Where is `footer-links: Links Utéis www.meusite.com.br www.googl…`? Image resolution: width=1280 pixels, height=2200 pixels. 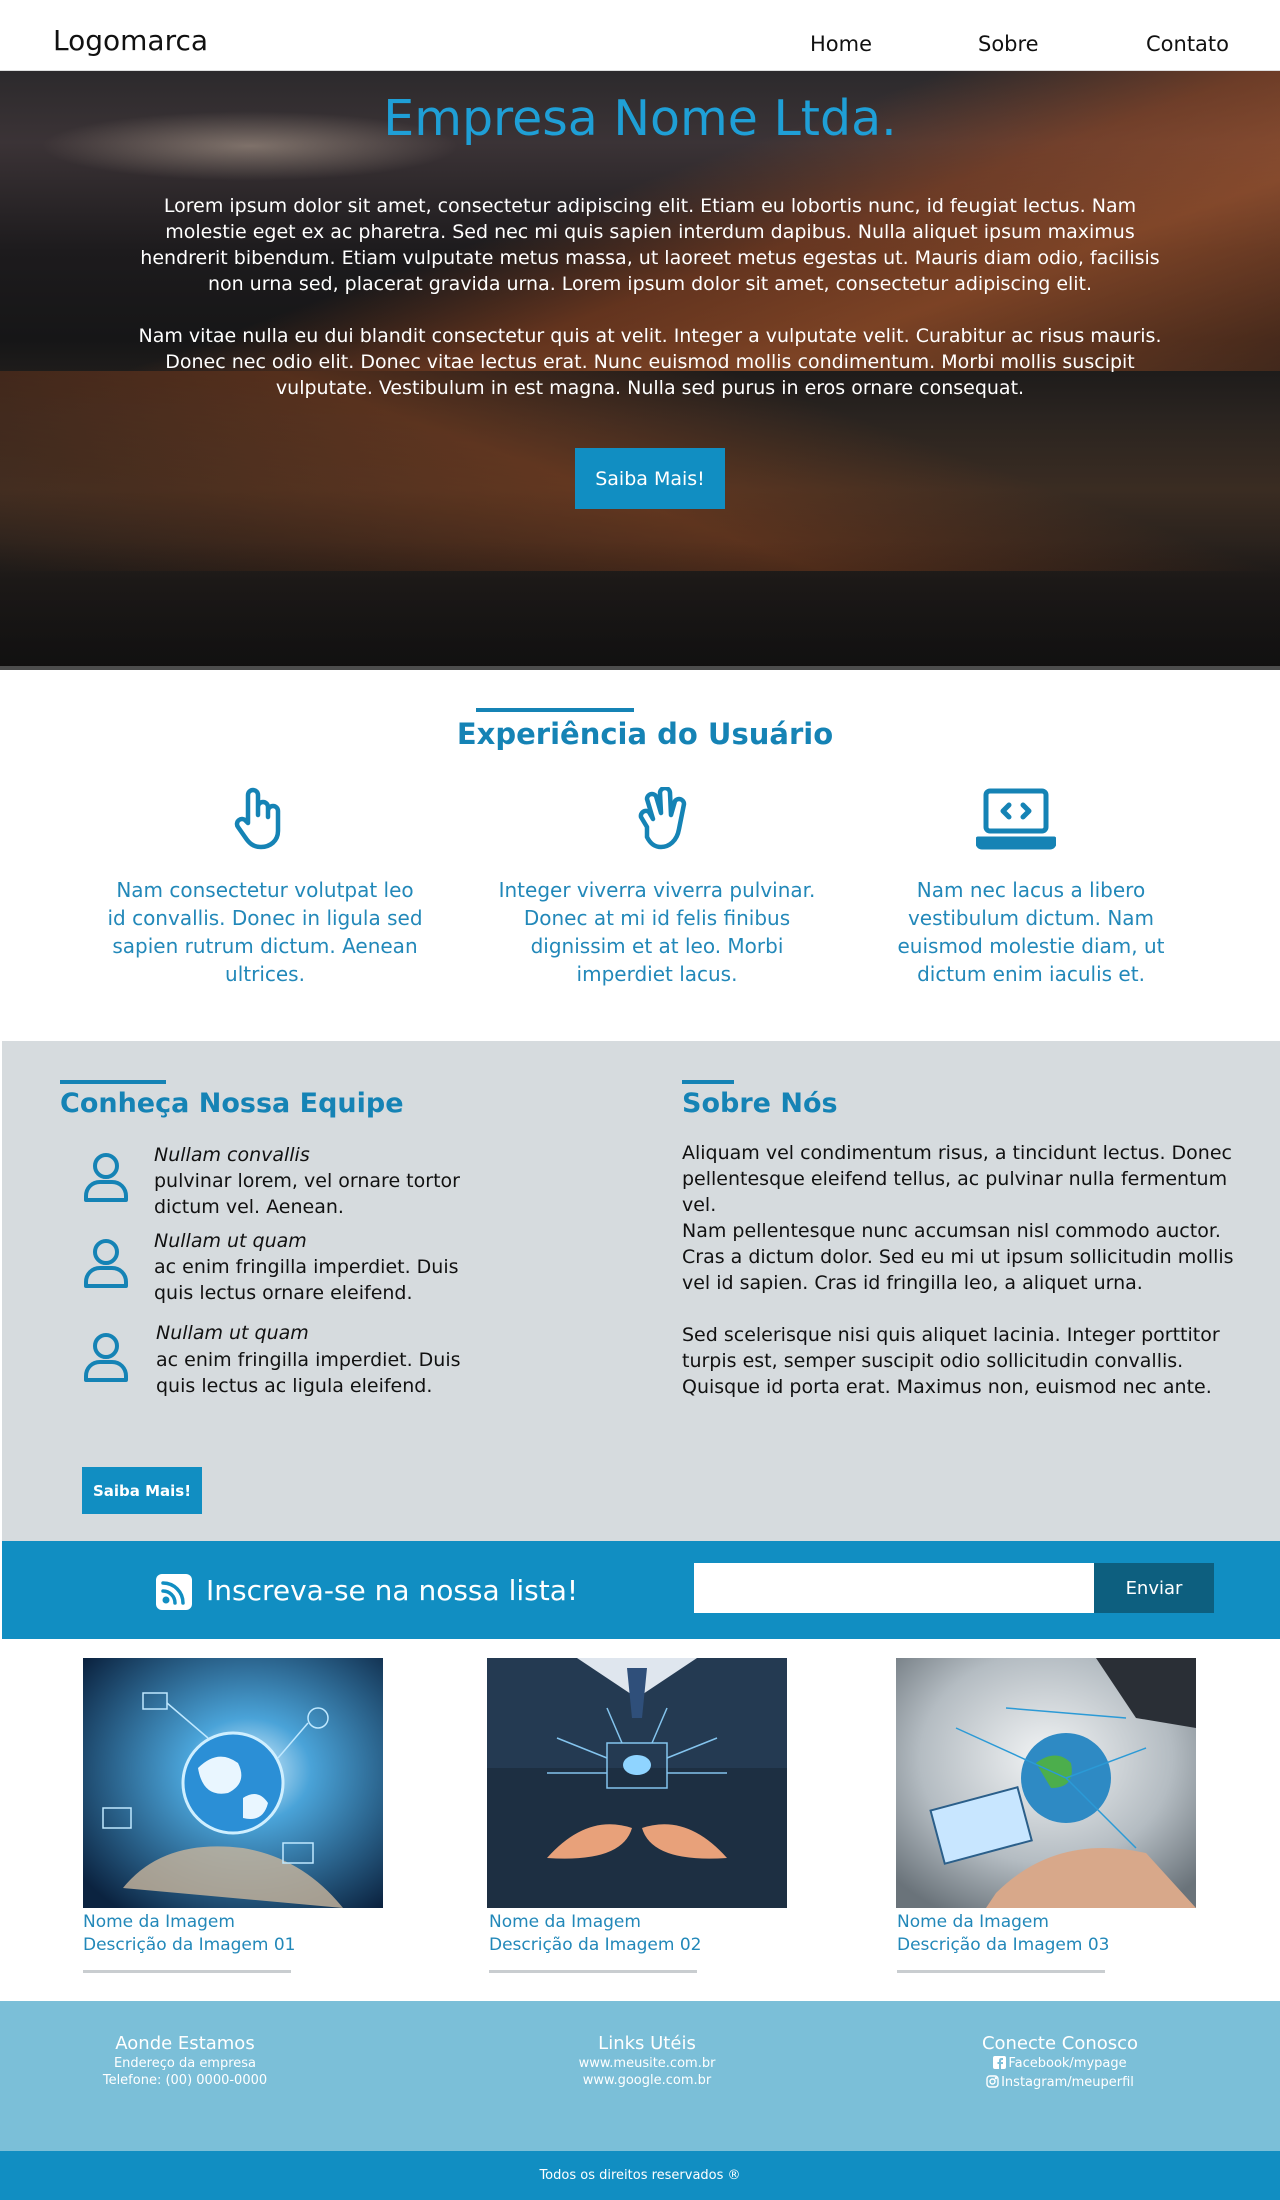 footer-links: Links Utéis www.meusite.com.br www.googl… is located at coordinates (647, 2061).